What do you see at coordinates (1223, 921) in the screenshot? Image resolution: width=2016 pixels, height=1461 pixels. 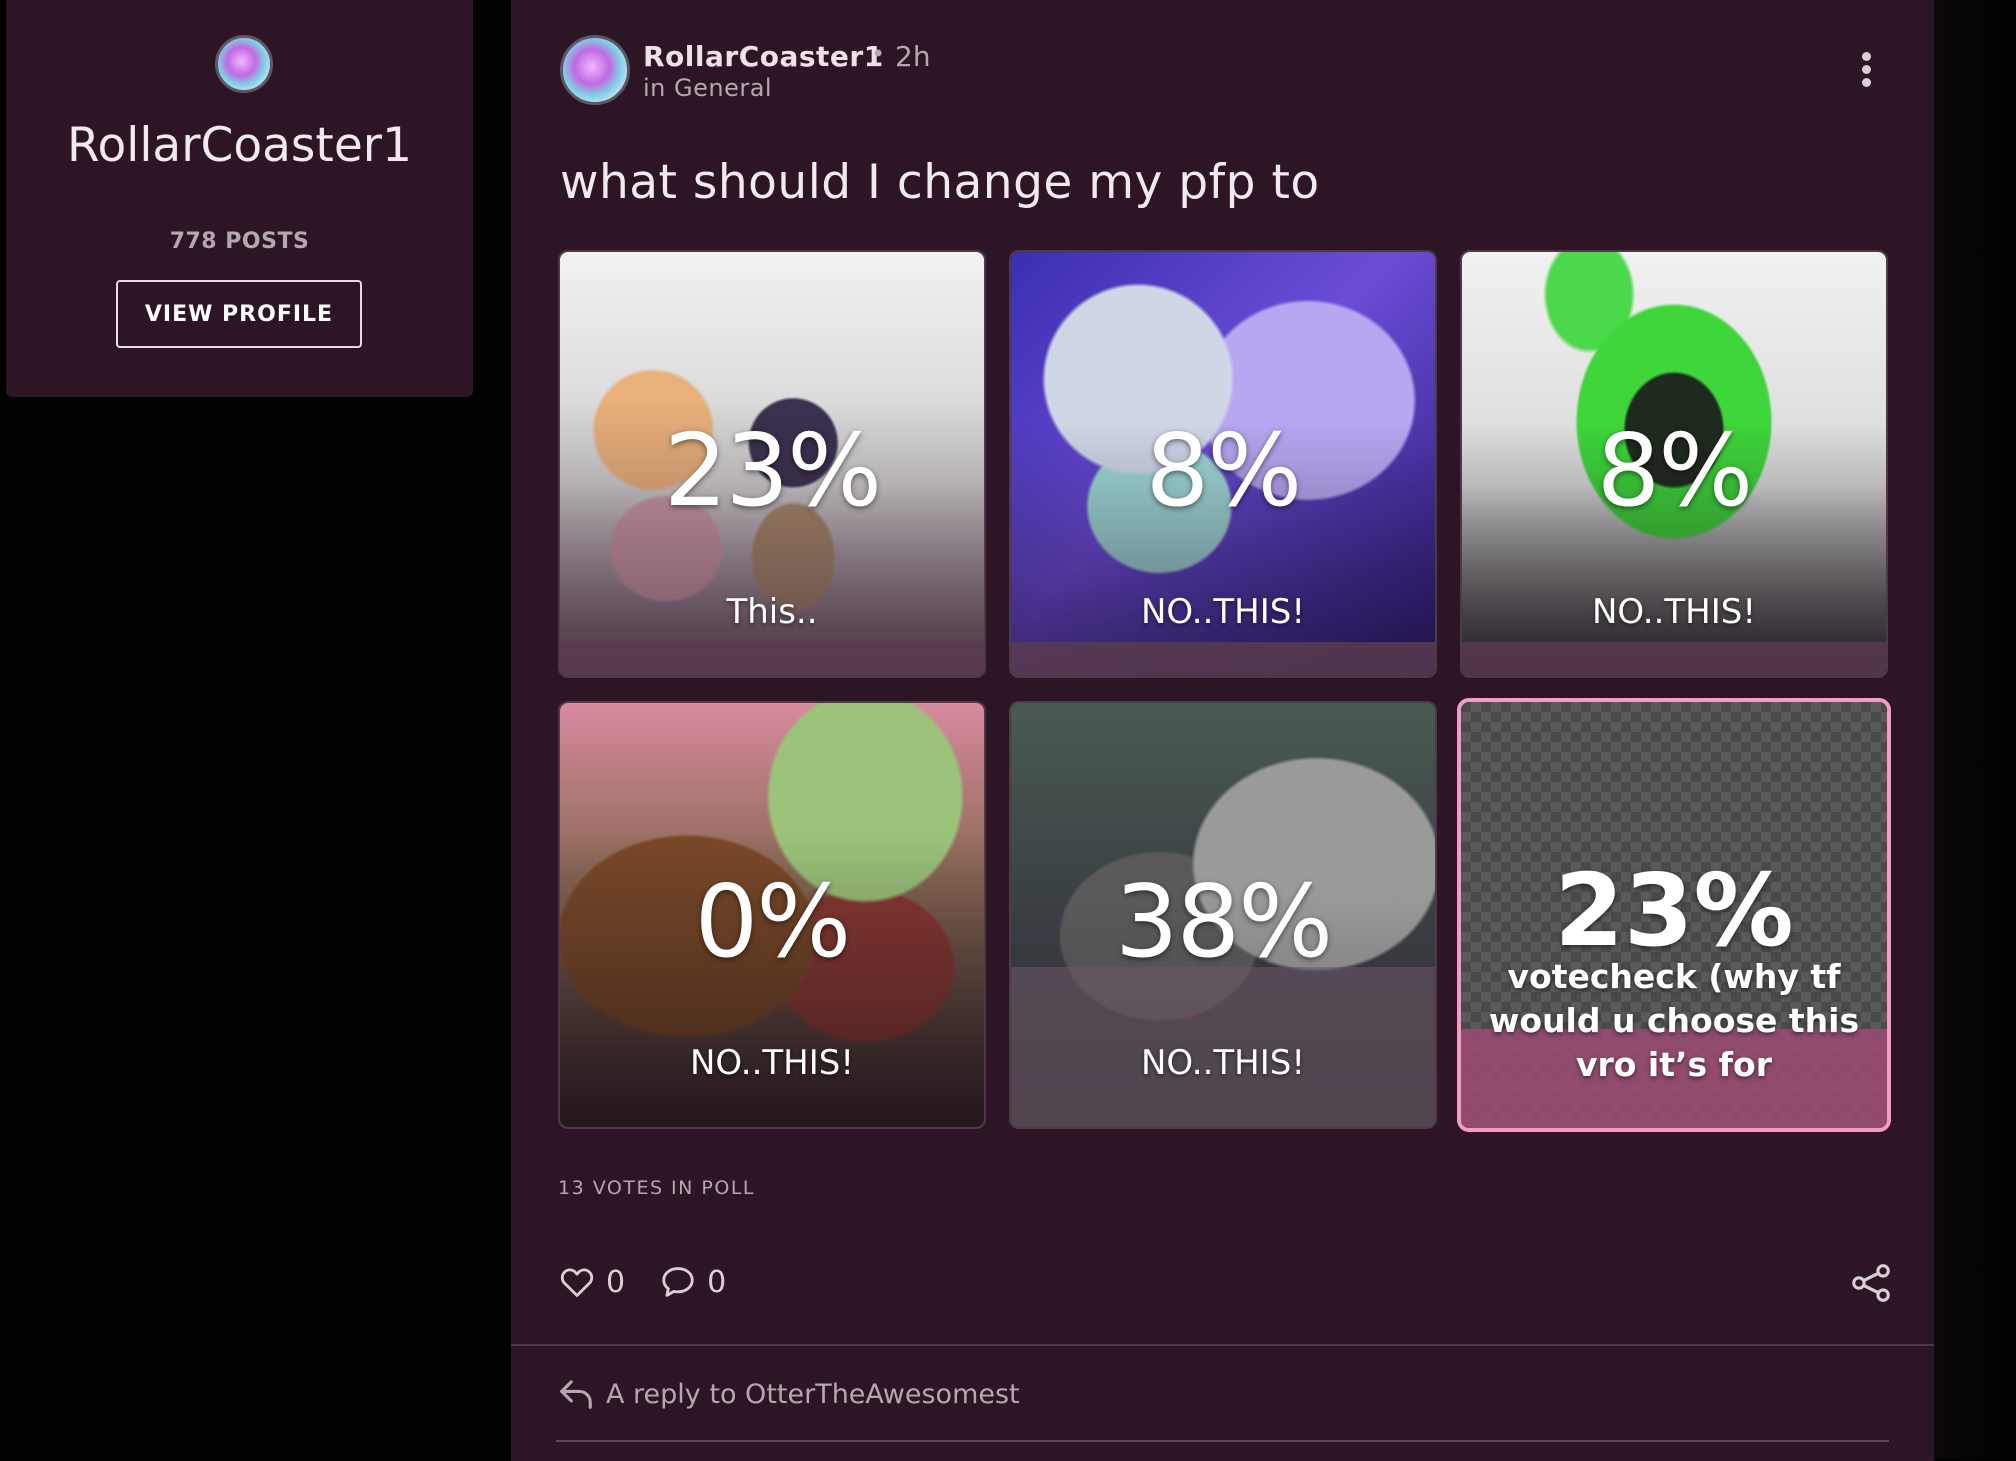 I see `poll-option-percent: 38%` at bounding box center [1223, 921].